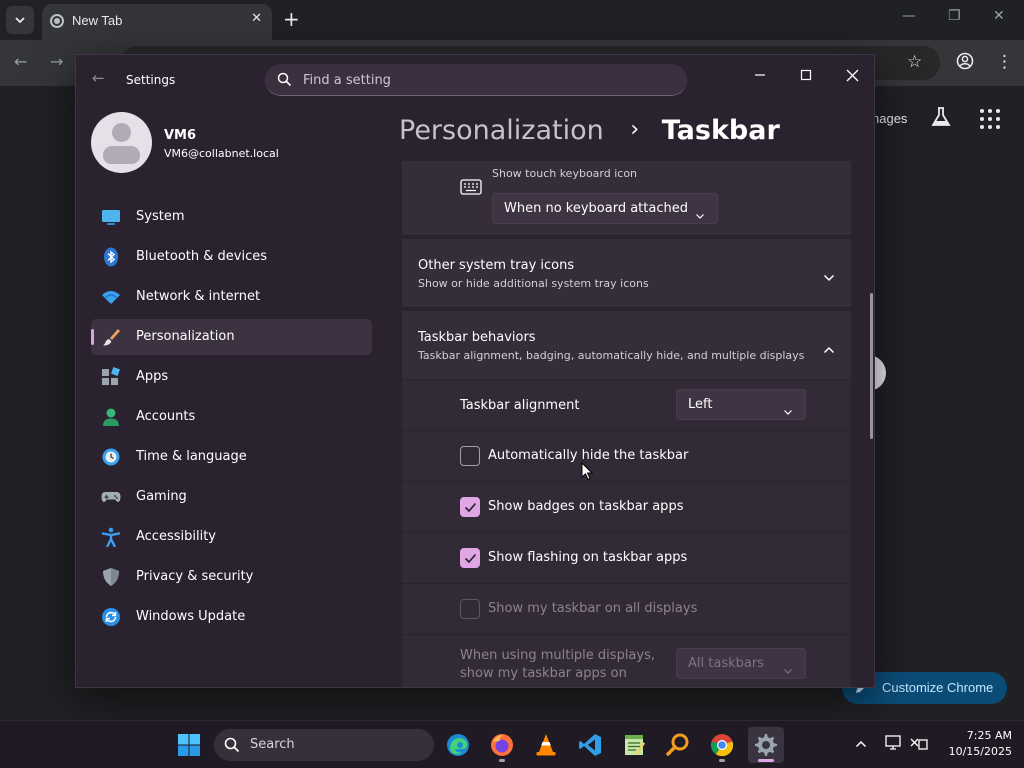 This screenshot has height=768, width=1024. I want to click on multi-display-label-line2: show my taskbar apps on, so click(543, 673).